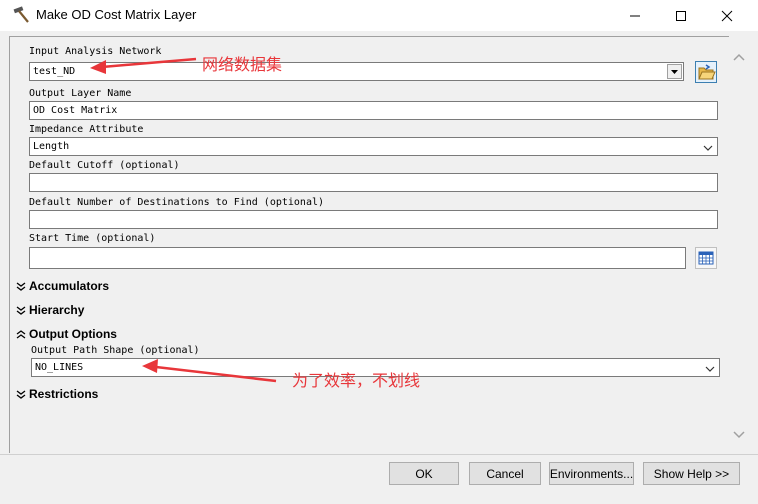 Image resolution: width=758 pixels, height=504 pixels. What do you see at coordinates (143, 65) in the screenshot?
I see `network-arrow` at bounding box center [143, 65].